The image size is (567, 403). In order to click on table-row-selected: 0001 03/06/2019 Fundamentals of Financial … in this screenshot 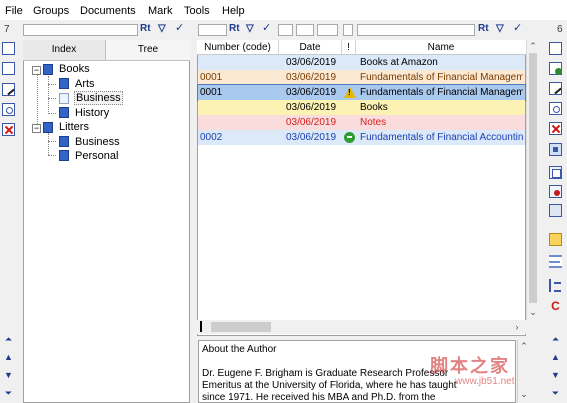, I will do `click(361, 92)`.